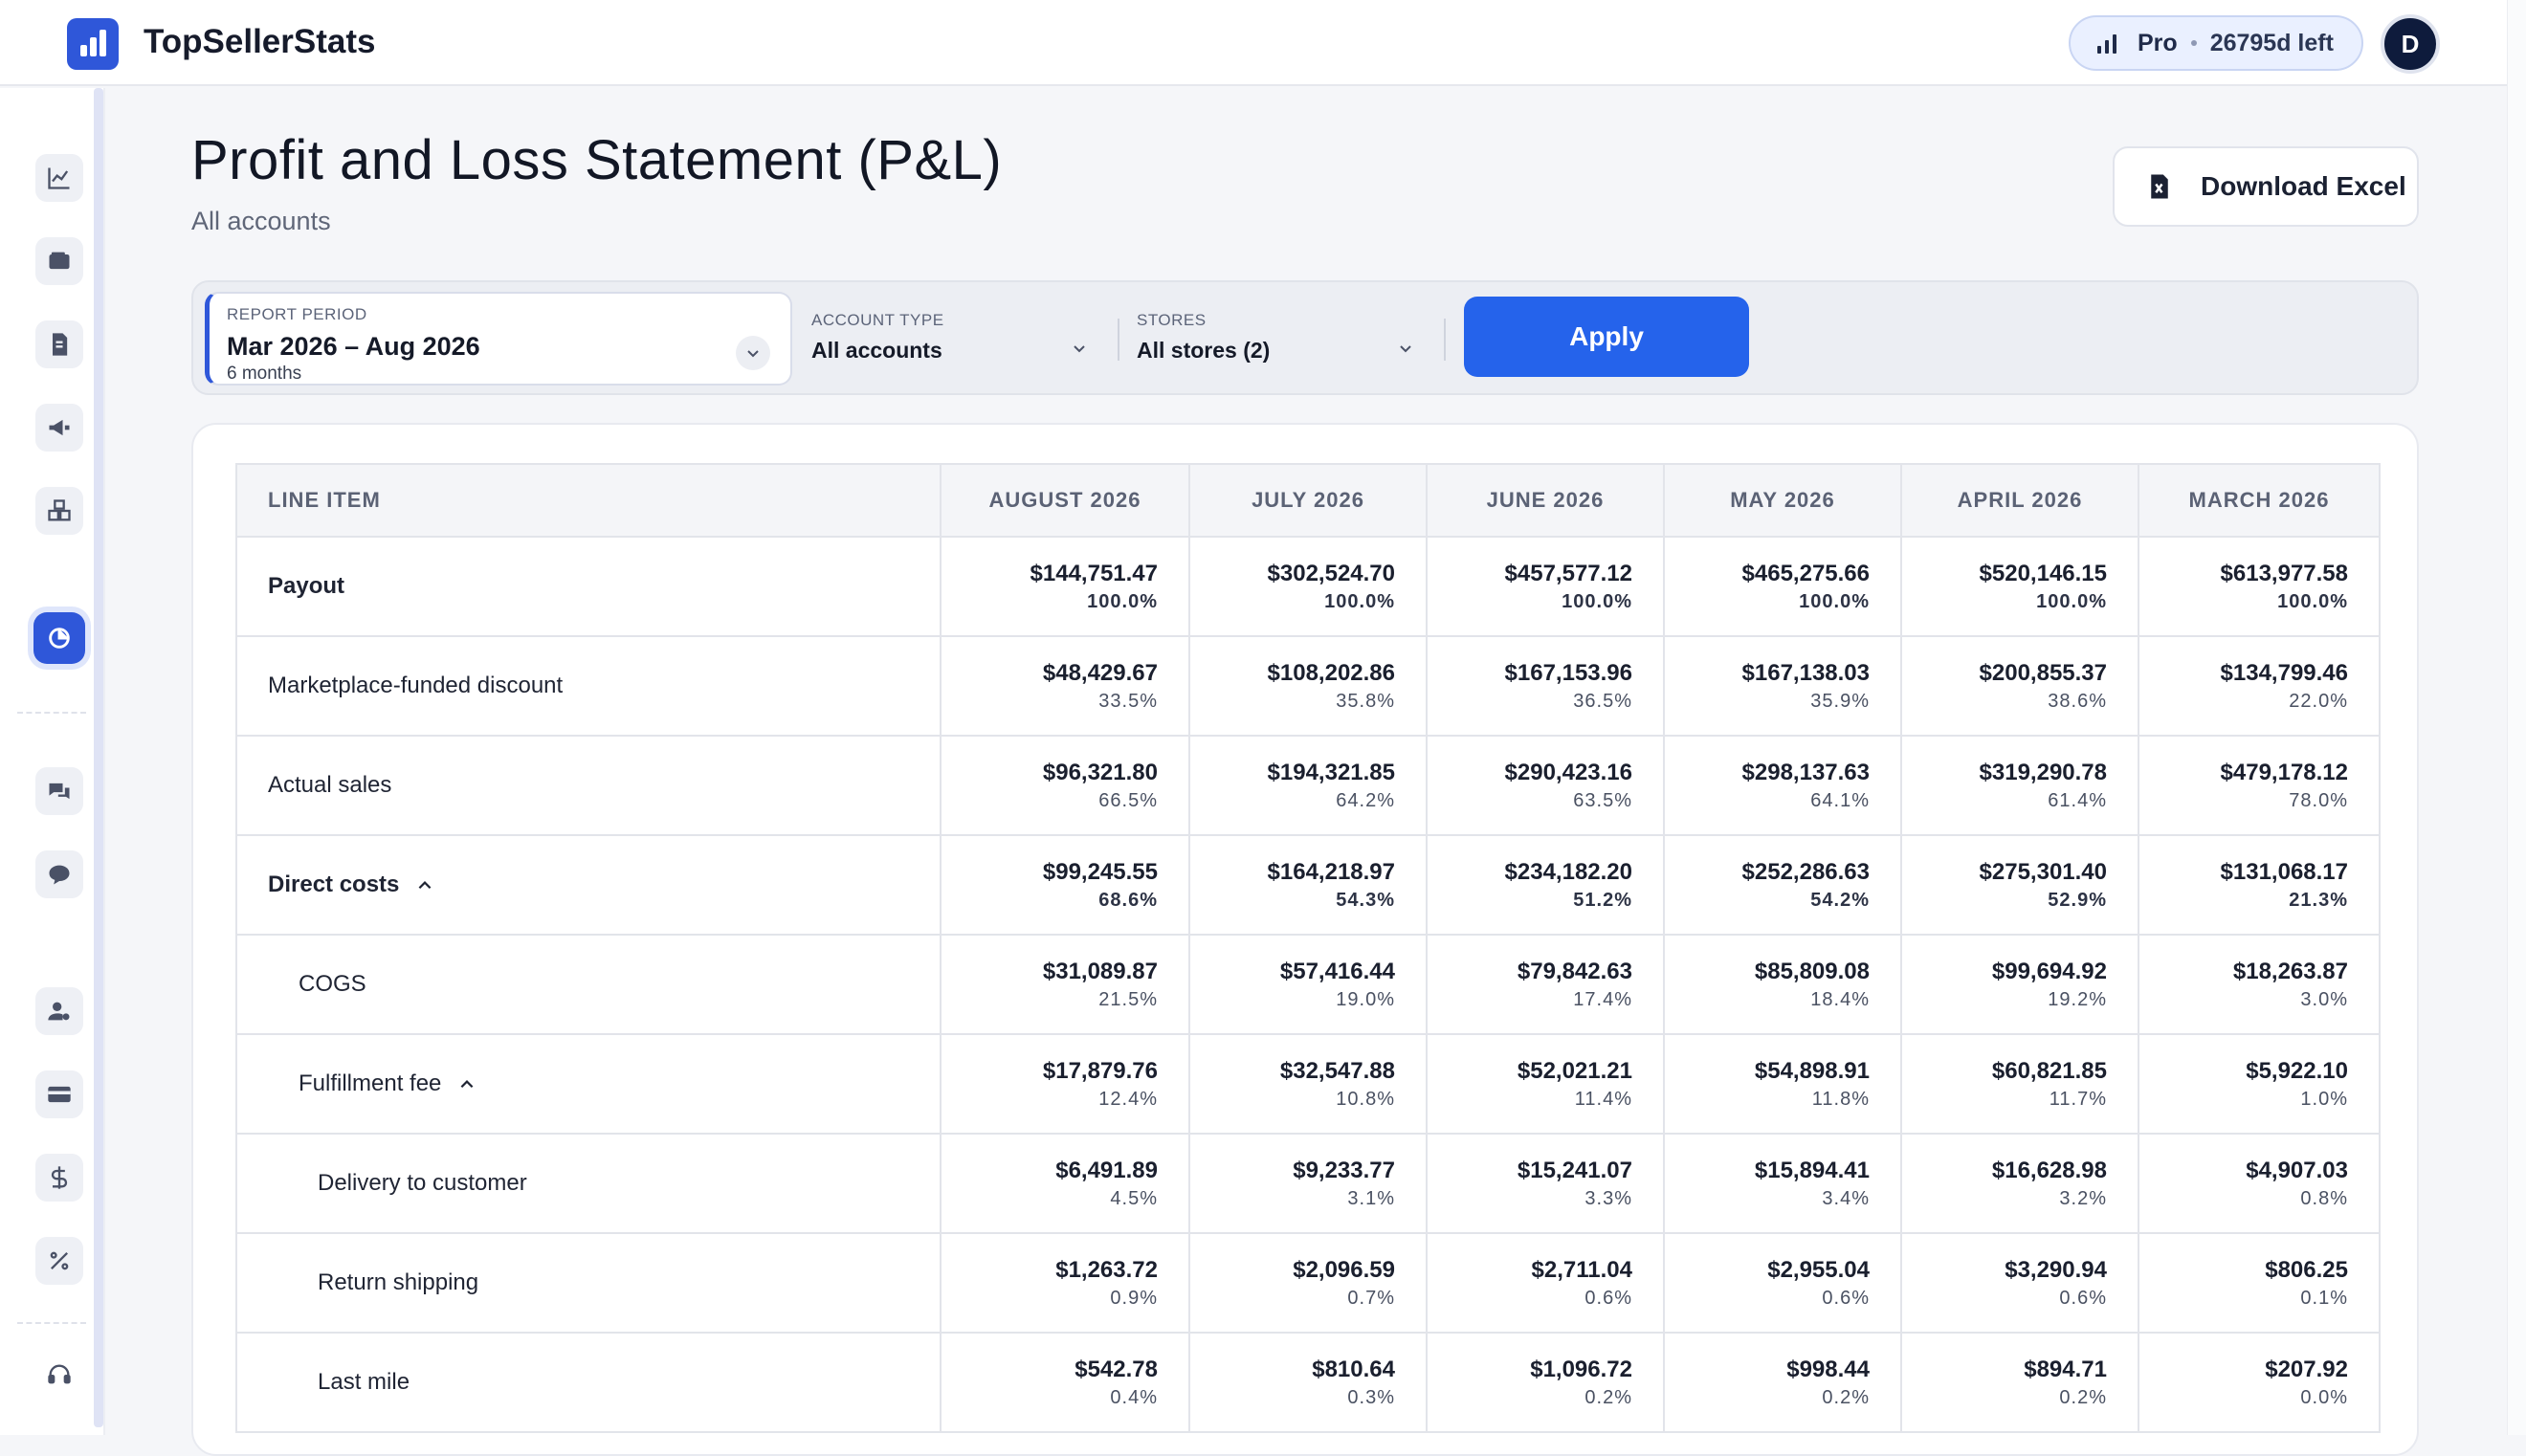 The height and width of the screenshot is (1456, 2526). Describe the element at coordinates (2158, 43) in the screenshot. I see `plan-name: Pro` at that location.